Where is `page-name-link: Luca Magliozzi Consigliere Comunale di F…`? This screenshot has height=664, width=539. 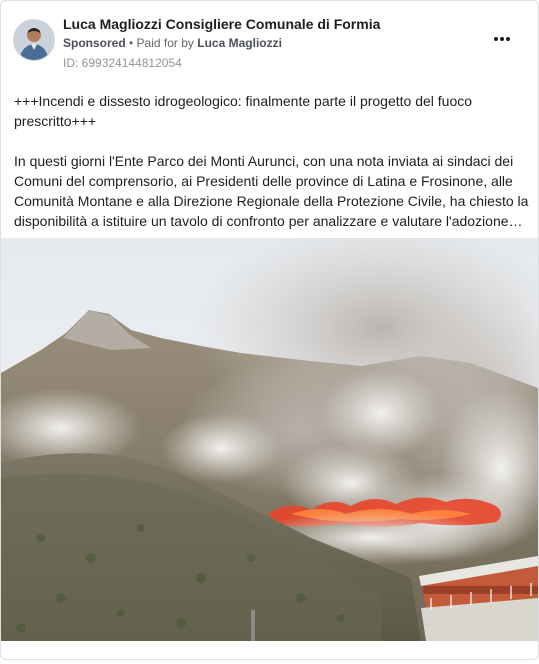
page-name-link: Luca Magliozzi Consigliere Comunale di F… is located at coordinates (221, 24).